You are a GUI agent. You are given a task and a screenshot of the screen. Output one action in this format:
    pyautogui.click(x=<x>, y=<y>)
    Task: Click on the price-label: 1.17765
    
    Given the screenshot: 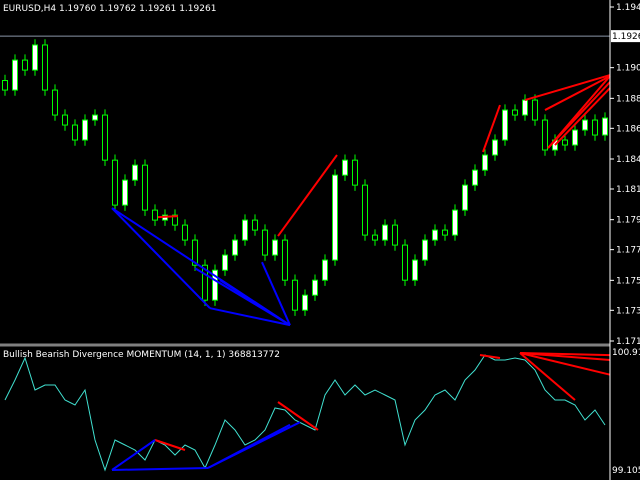 What is the action you would take?
    pyautogui.click(x=628, y=251)
    